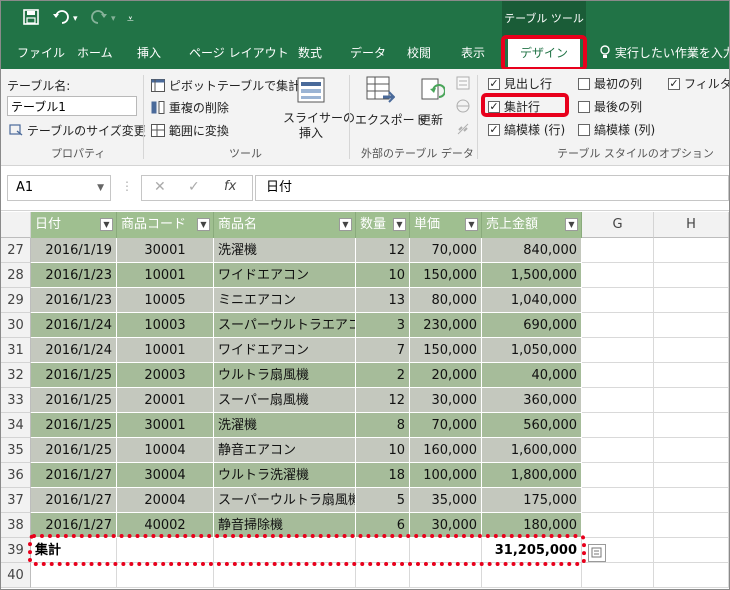  I want to click on row-header: 33, so click(16, 400).